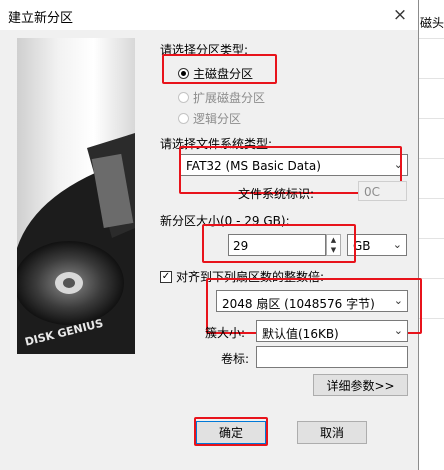  Describe the element at coordinates (300, 334) in the screenshot. I see `cluster-value: 默认值(16KB)` at that location.